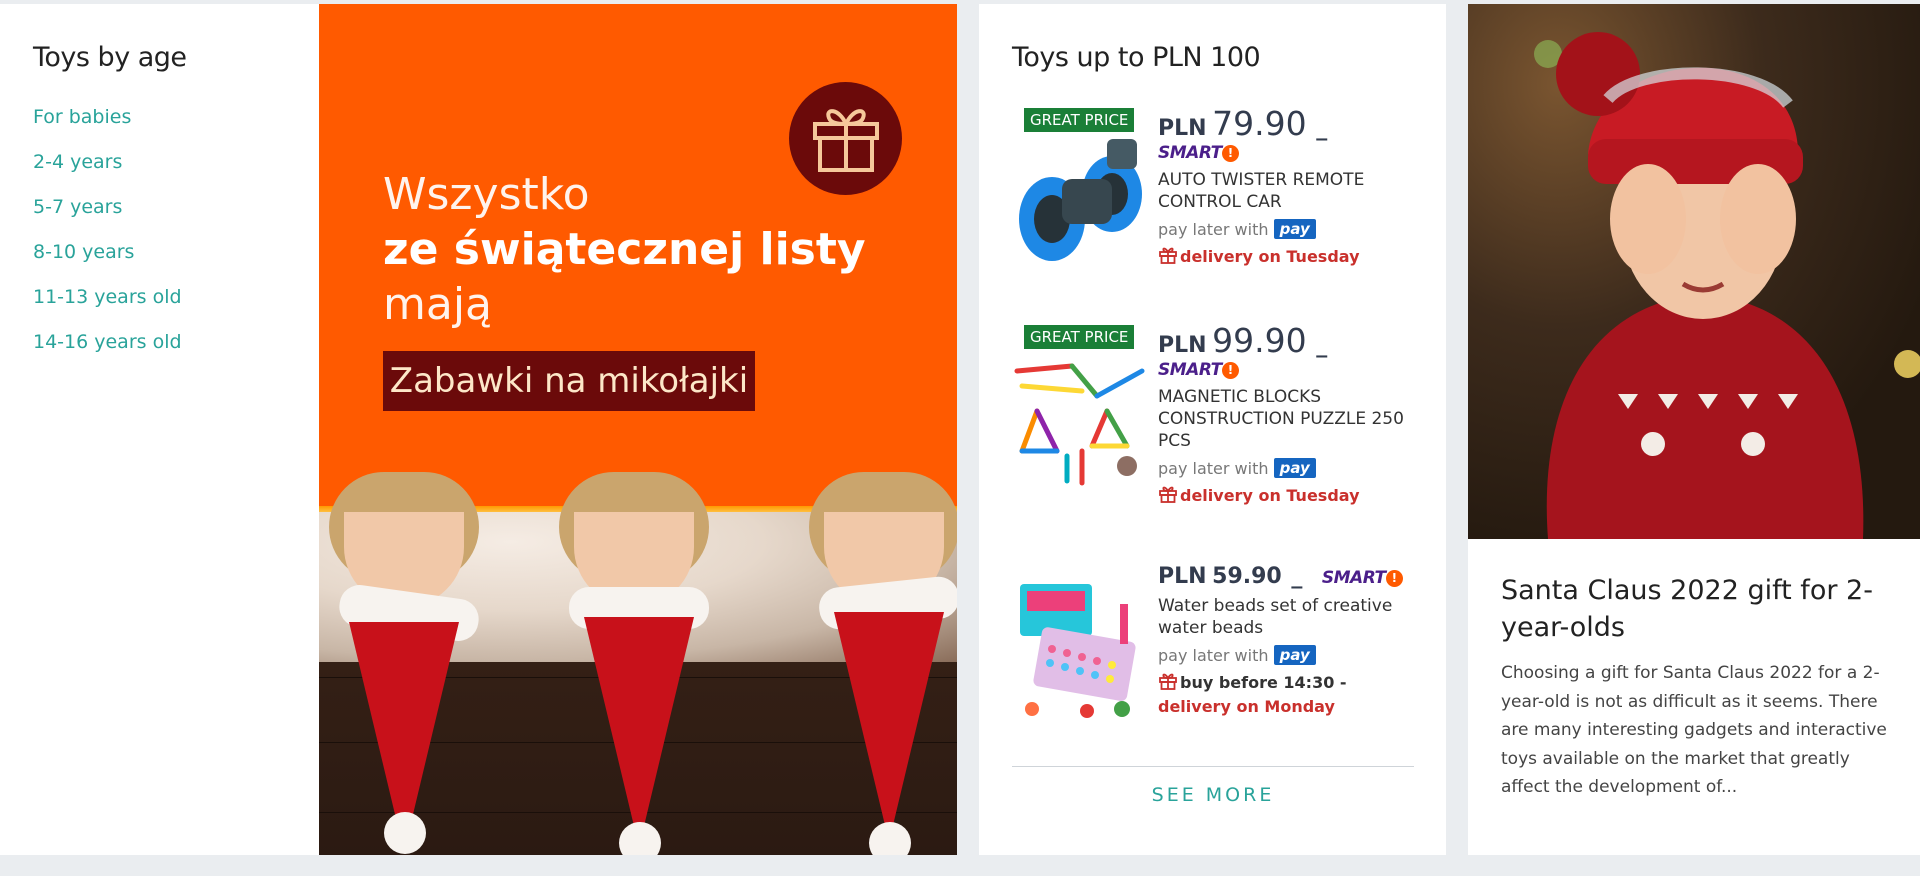  I want to click on product-price: PLN 79.90 _, so click(1288, 123).